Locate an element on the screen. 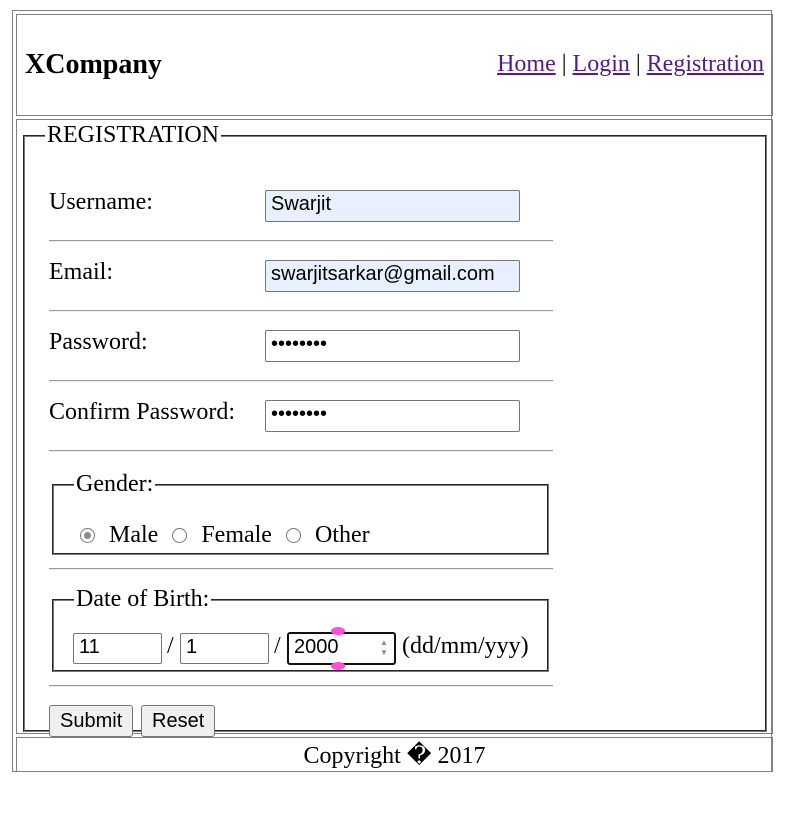 The width and height of the screenshot is (794, 818). focus-marker-top is located at coordinates (338, 631).